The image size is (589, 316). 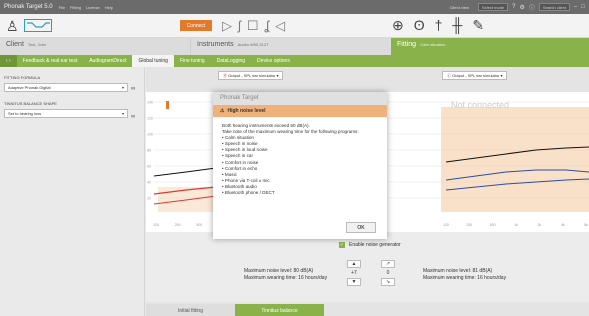 What do you see at coordinates (407, 44) in the screenshot?
I see `fitting-label: Fitting` at bounding box center [407, 44].